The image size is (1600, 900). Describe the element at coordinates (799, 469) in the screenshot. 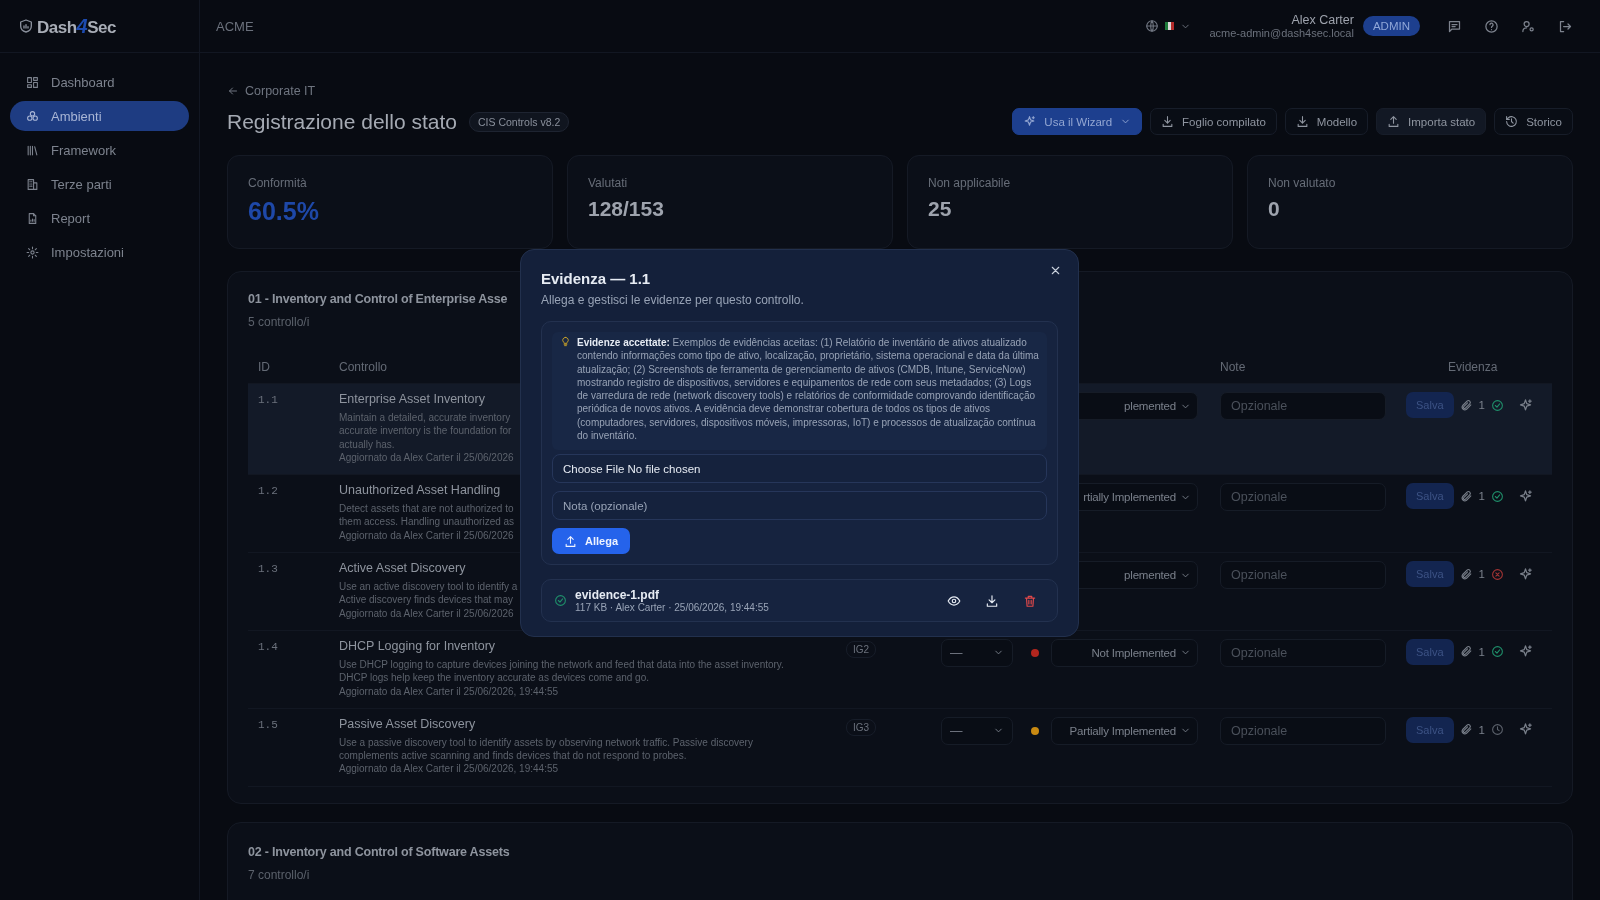

I see `file-input: Choose File No file chosen` at that location.